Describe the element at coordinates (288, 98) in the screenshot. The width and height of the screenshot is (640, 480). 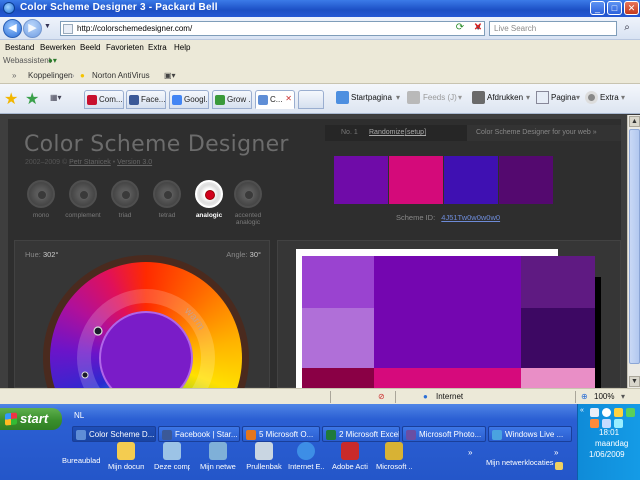
I see `tab-close-icon: ✕` at that location.